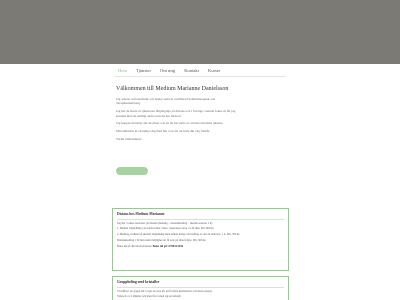 Image resolution: width=400 pixels, height=300 pixels. What do you see at coordinates (122, 70) in the screenshot?
I see `nav-item-hem: Hem` at bounding box center [122, 70].